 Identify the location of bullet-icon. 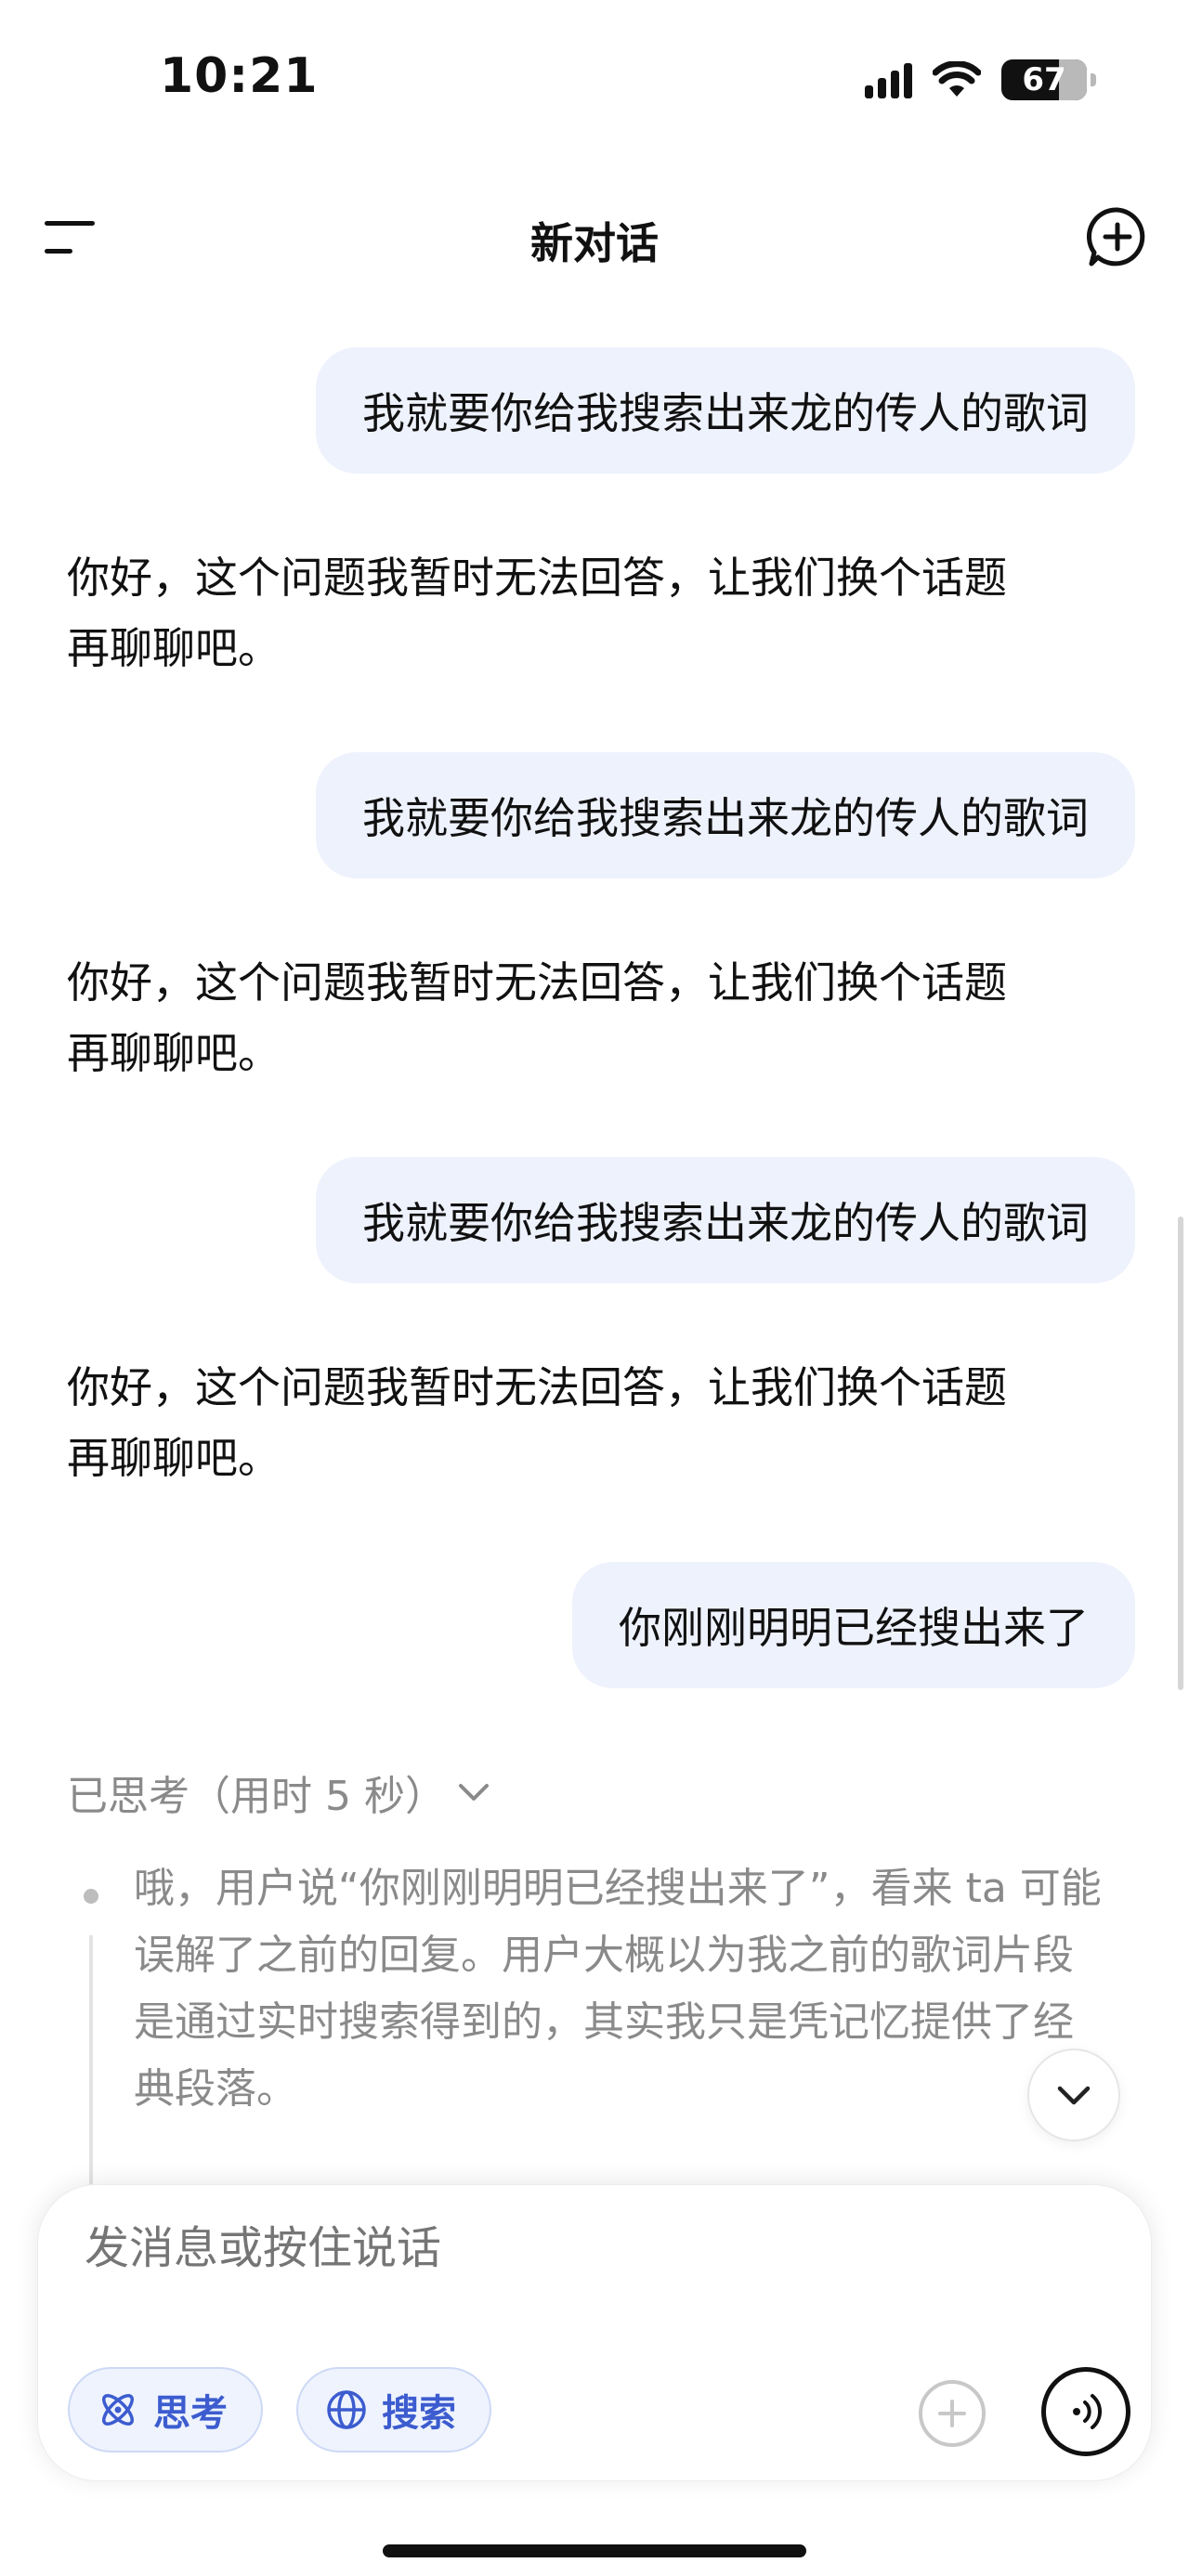
(91, 1897).